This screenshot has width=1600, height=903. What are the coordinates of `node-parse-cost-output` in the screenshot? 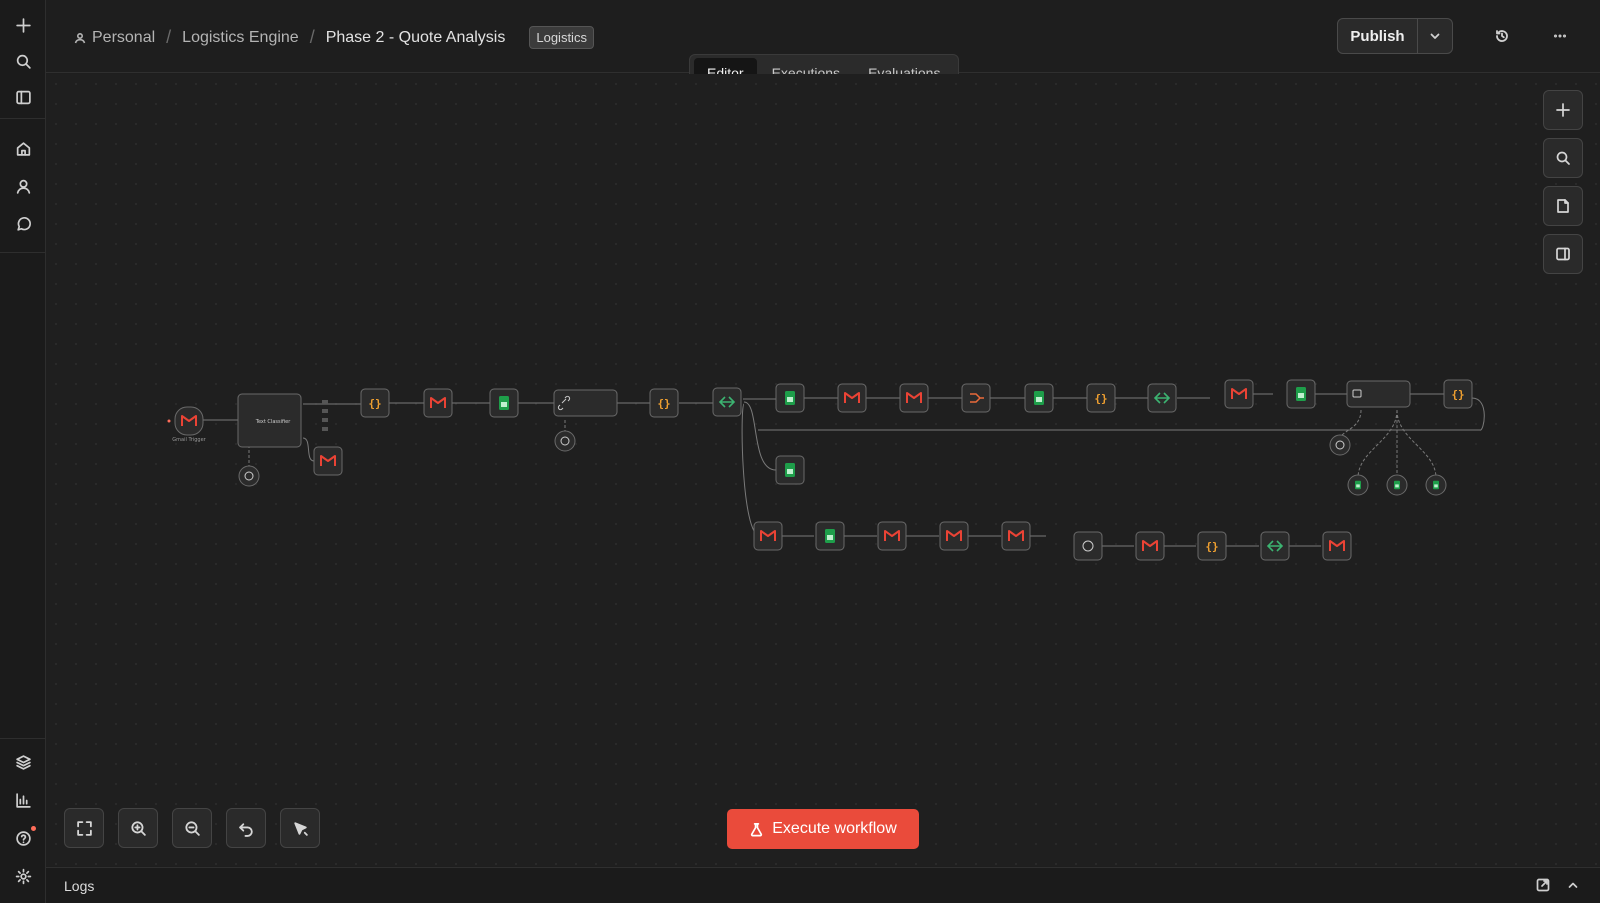 It's located at (1458, 394).